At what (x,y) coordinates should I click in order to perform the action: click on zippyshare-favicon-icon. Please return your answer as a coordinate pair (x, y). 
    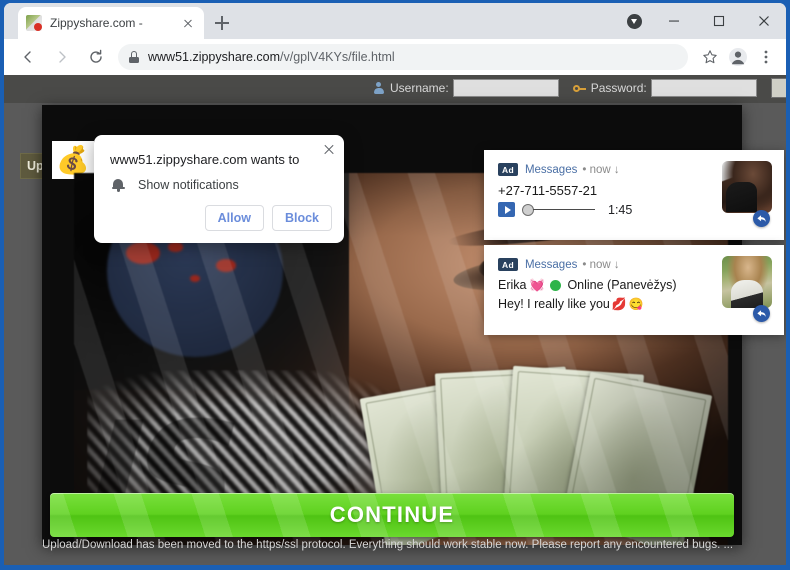
    Looking at the image, I should click on (34, 23).